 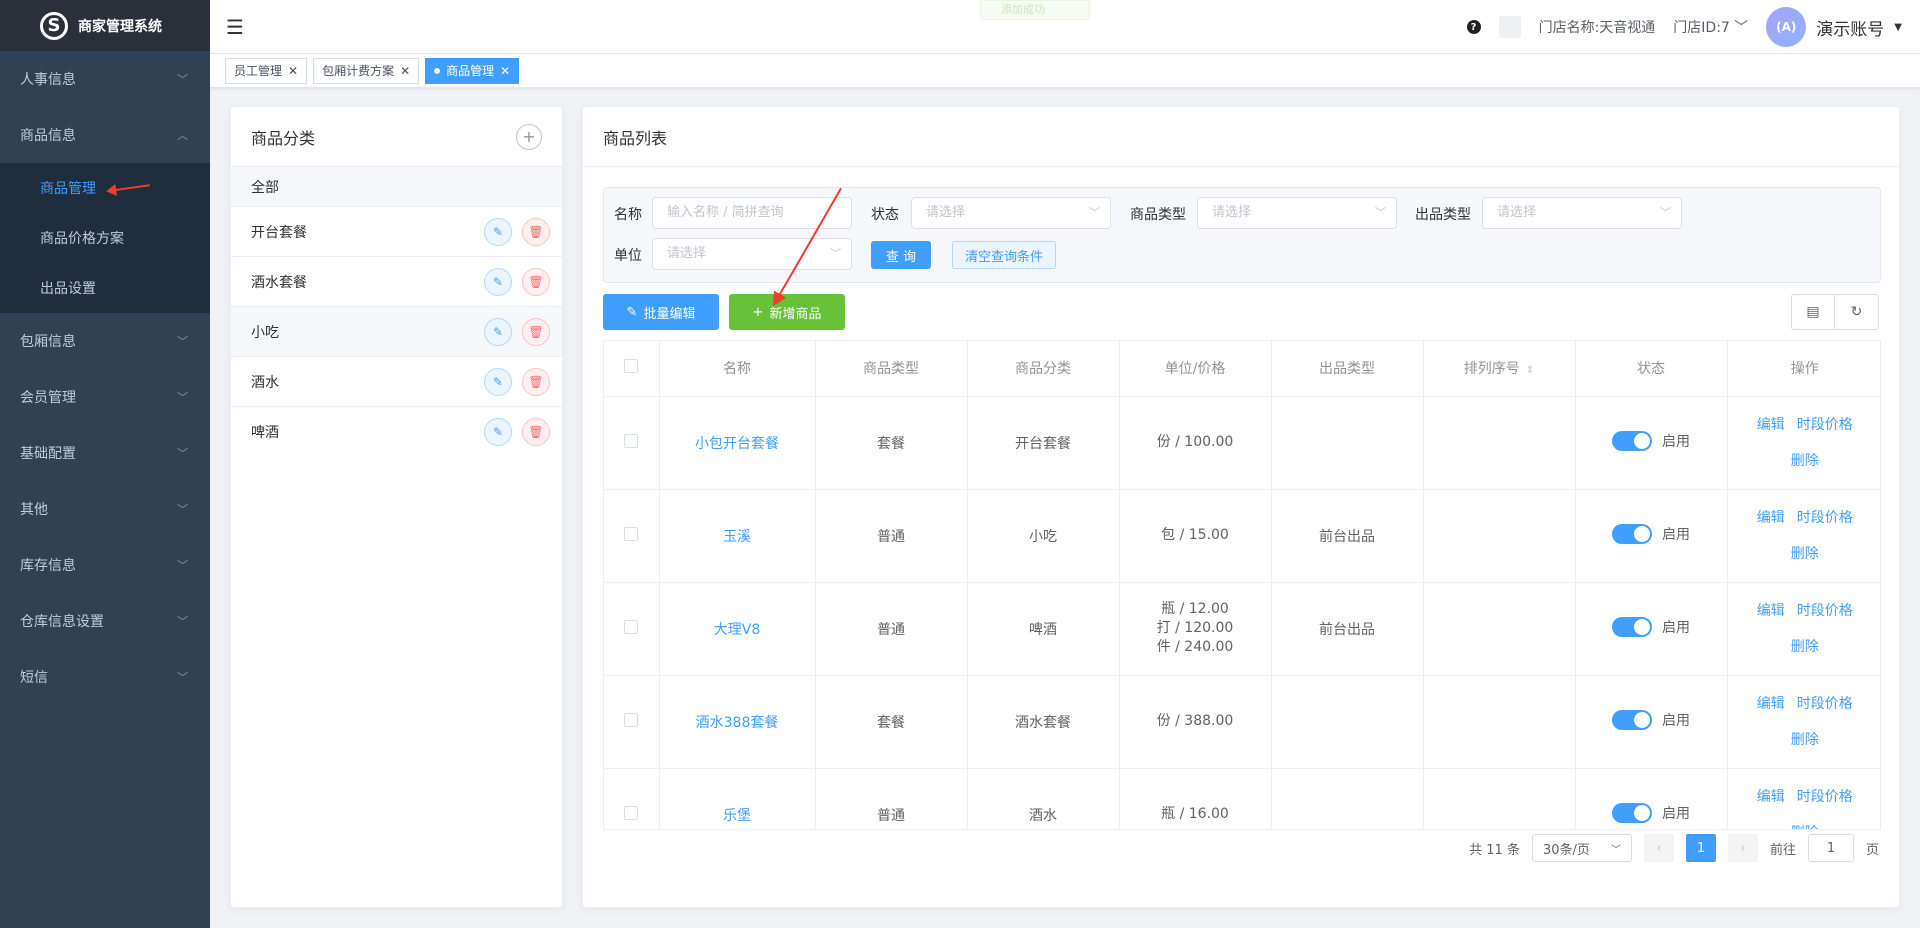 What do you see at coordinates (1242, 799) in the screenshot?
I see `table-row: 乐堡 普通 酒水 瓶 / 16.00 启用 编辑时段价格删除` at bounding box center [1242, 799].